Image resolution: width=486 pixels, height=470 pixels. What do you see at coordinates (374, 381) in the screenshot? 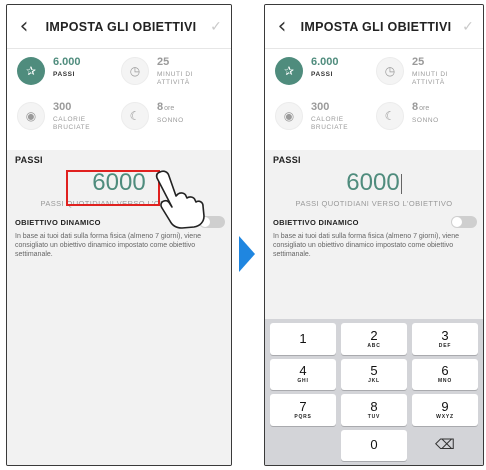
I see `key-letters: JKL` at bounding box center [374, 381].